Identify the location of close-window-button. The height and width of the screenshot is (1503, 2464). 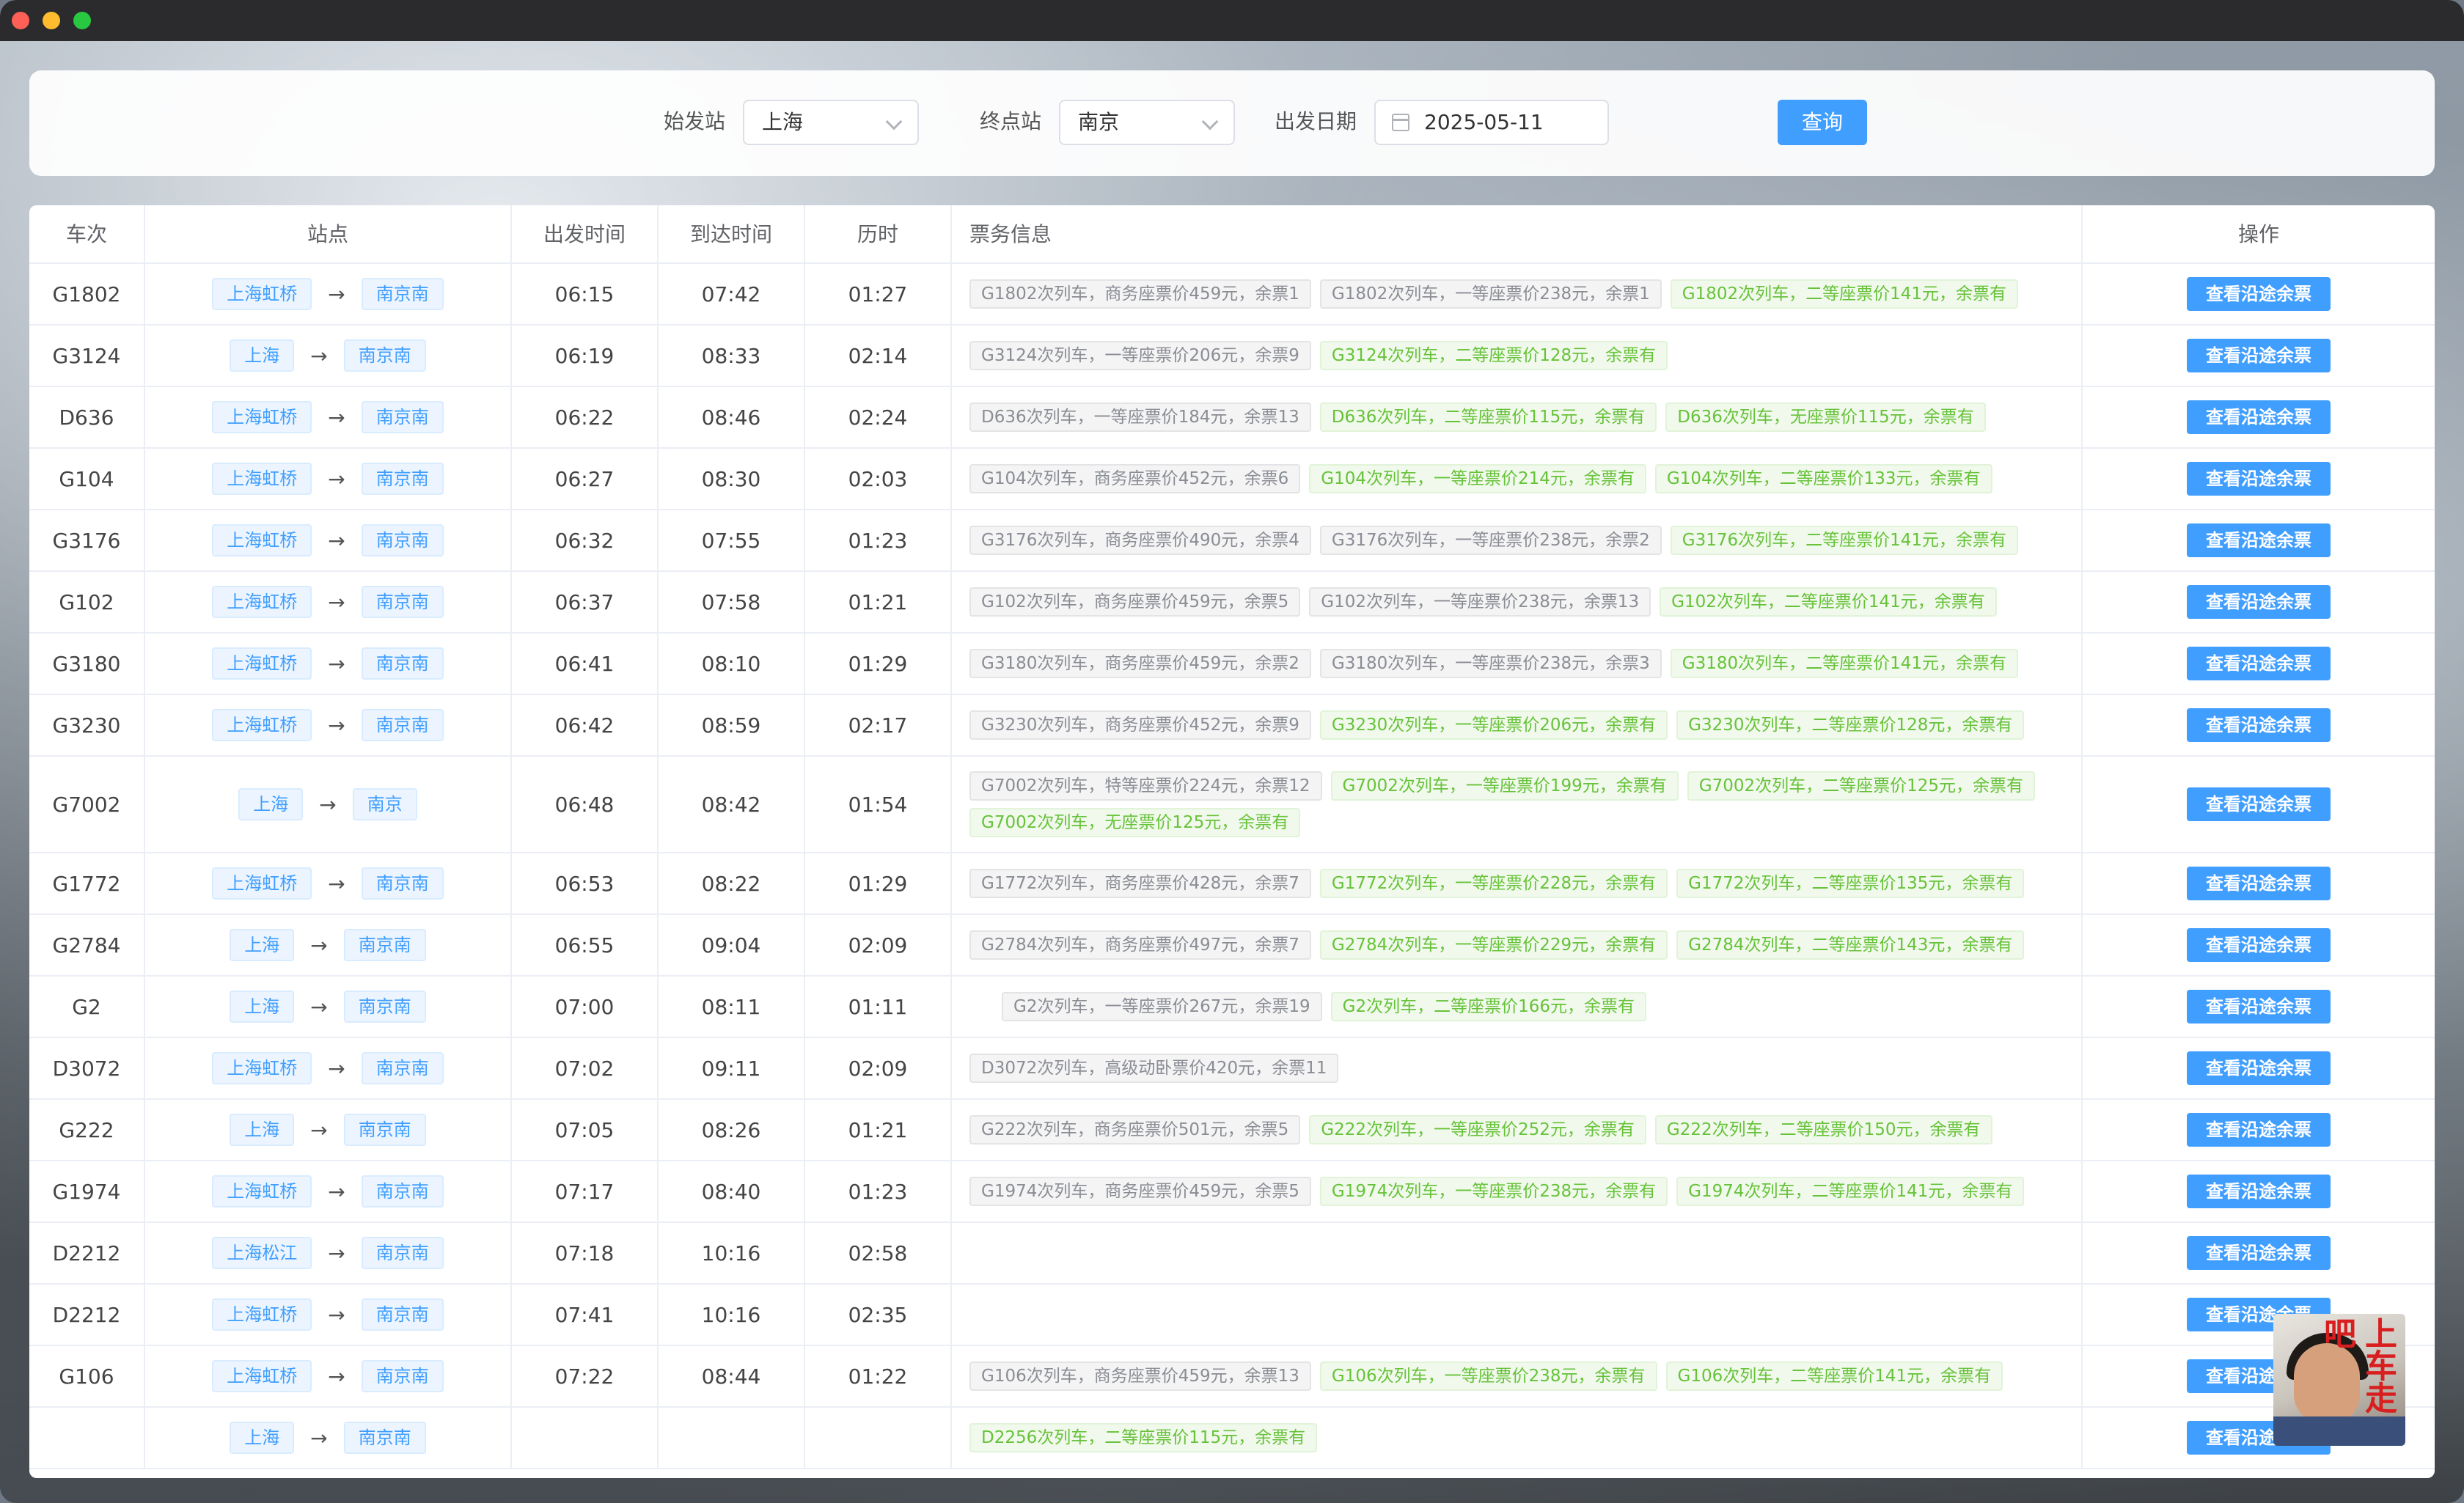
(20, 21).